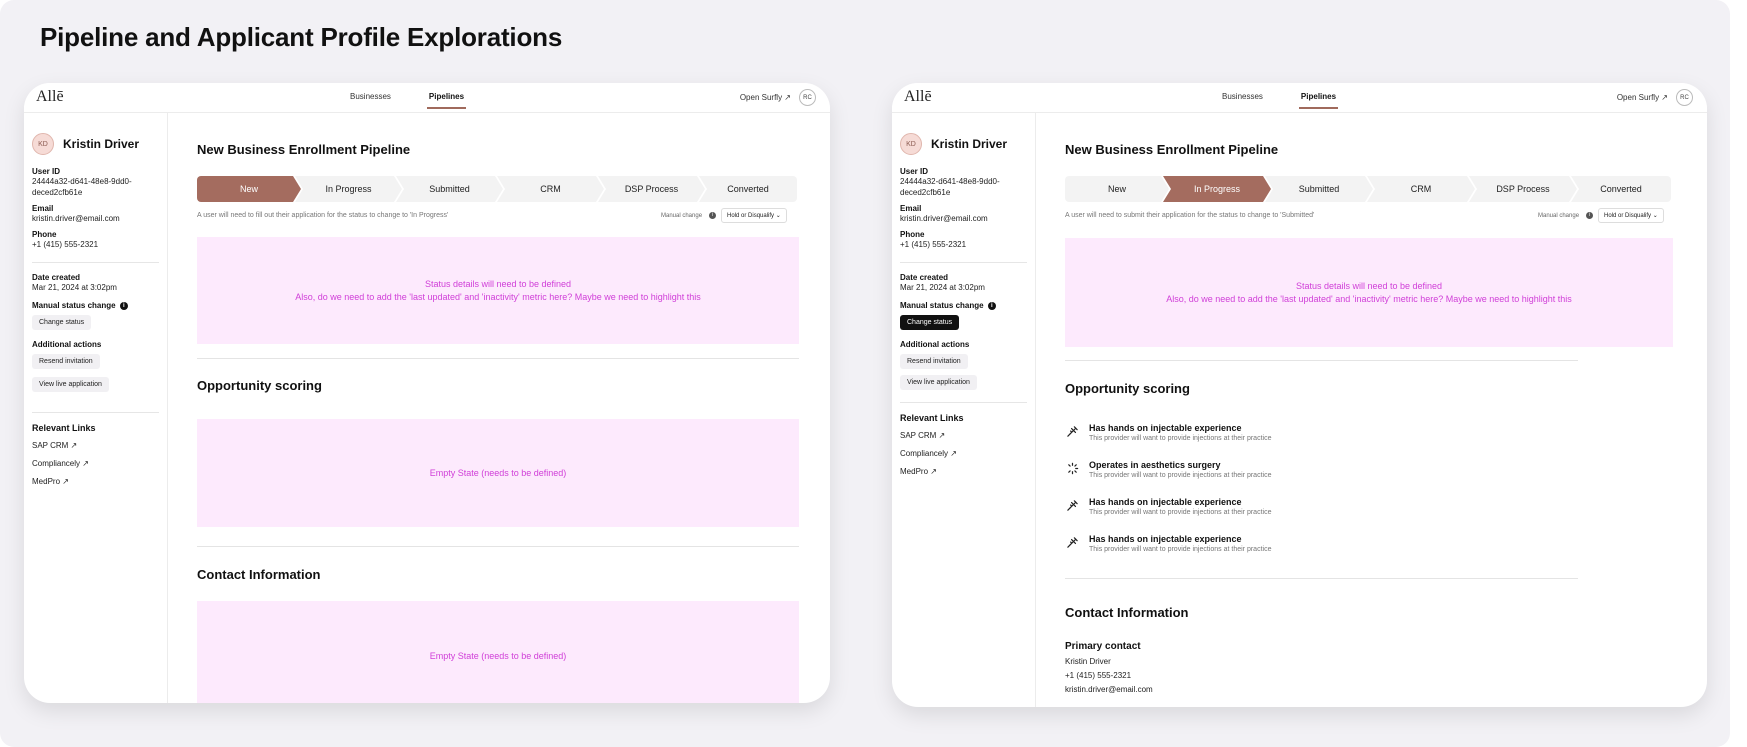 This screenshot has height=747, width=1747. I want to click on primary-contact-email: kristin.driver@email.com, so click(1109, 689).